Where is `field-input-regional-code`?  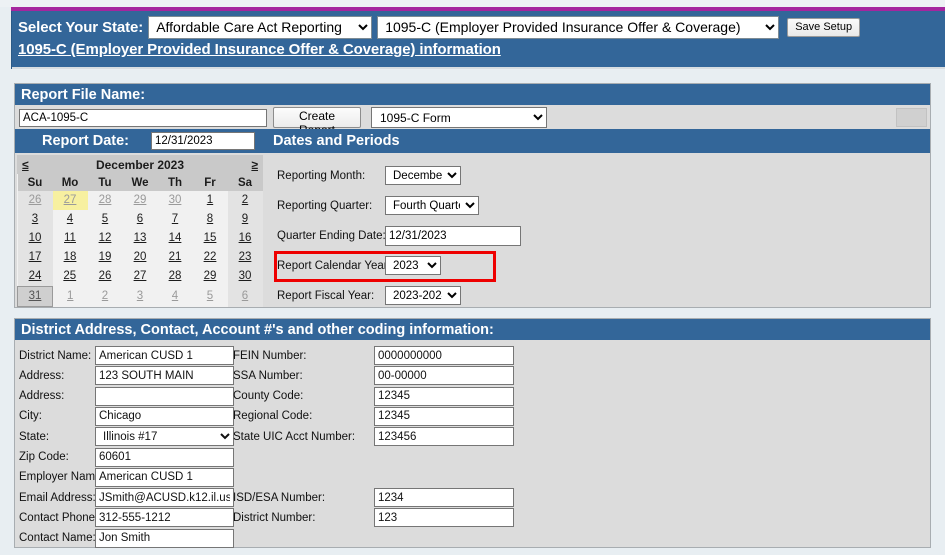 field-input-regional-code is located at coordinates (444, 416).